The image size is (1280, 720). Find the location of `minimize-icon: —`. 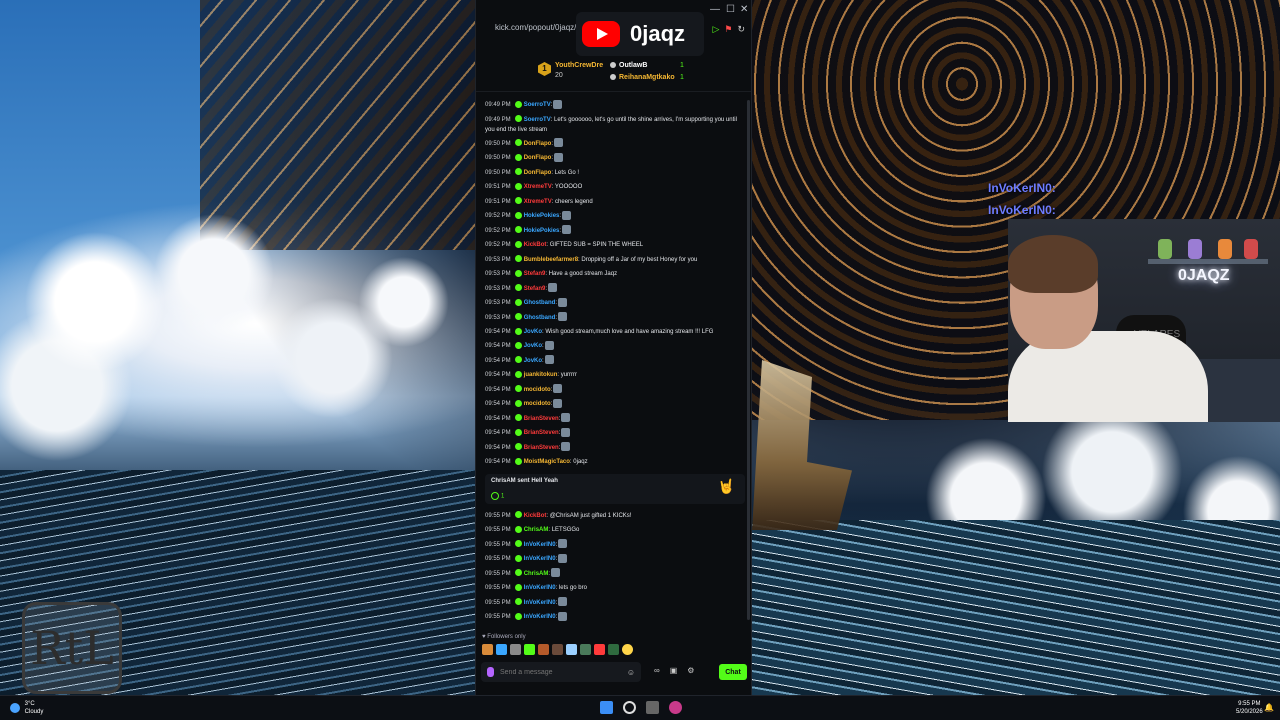

minimize-icon: — is located at coordinates (715, 9).